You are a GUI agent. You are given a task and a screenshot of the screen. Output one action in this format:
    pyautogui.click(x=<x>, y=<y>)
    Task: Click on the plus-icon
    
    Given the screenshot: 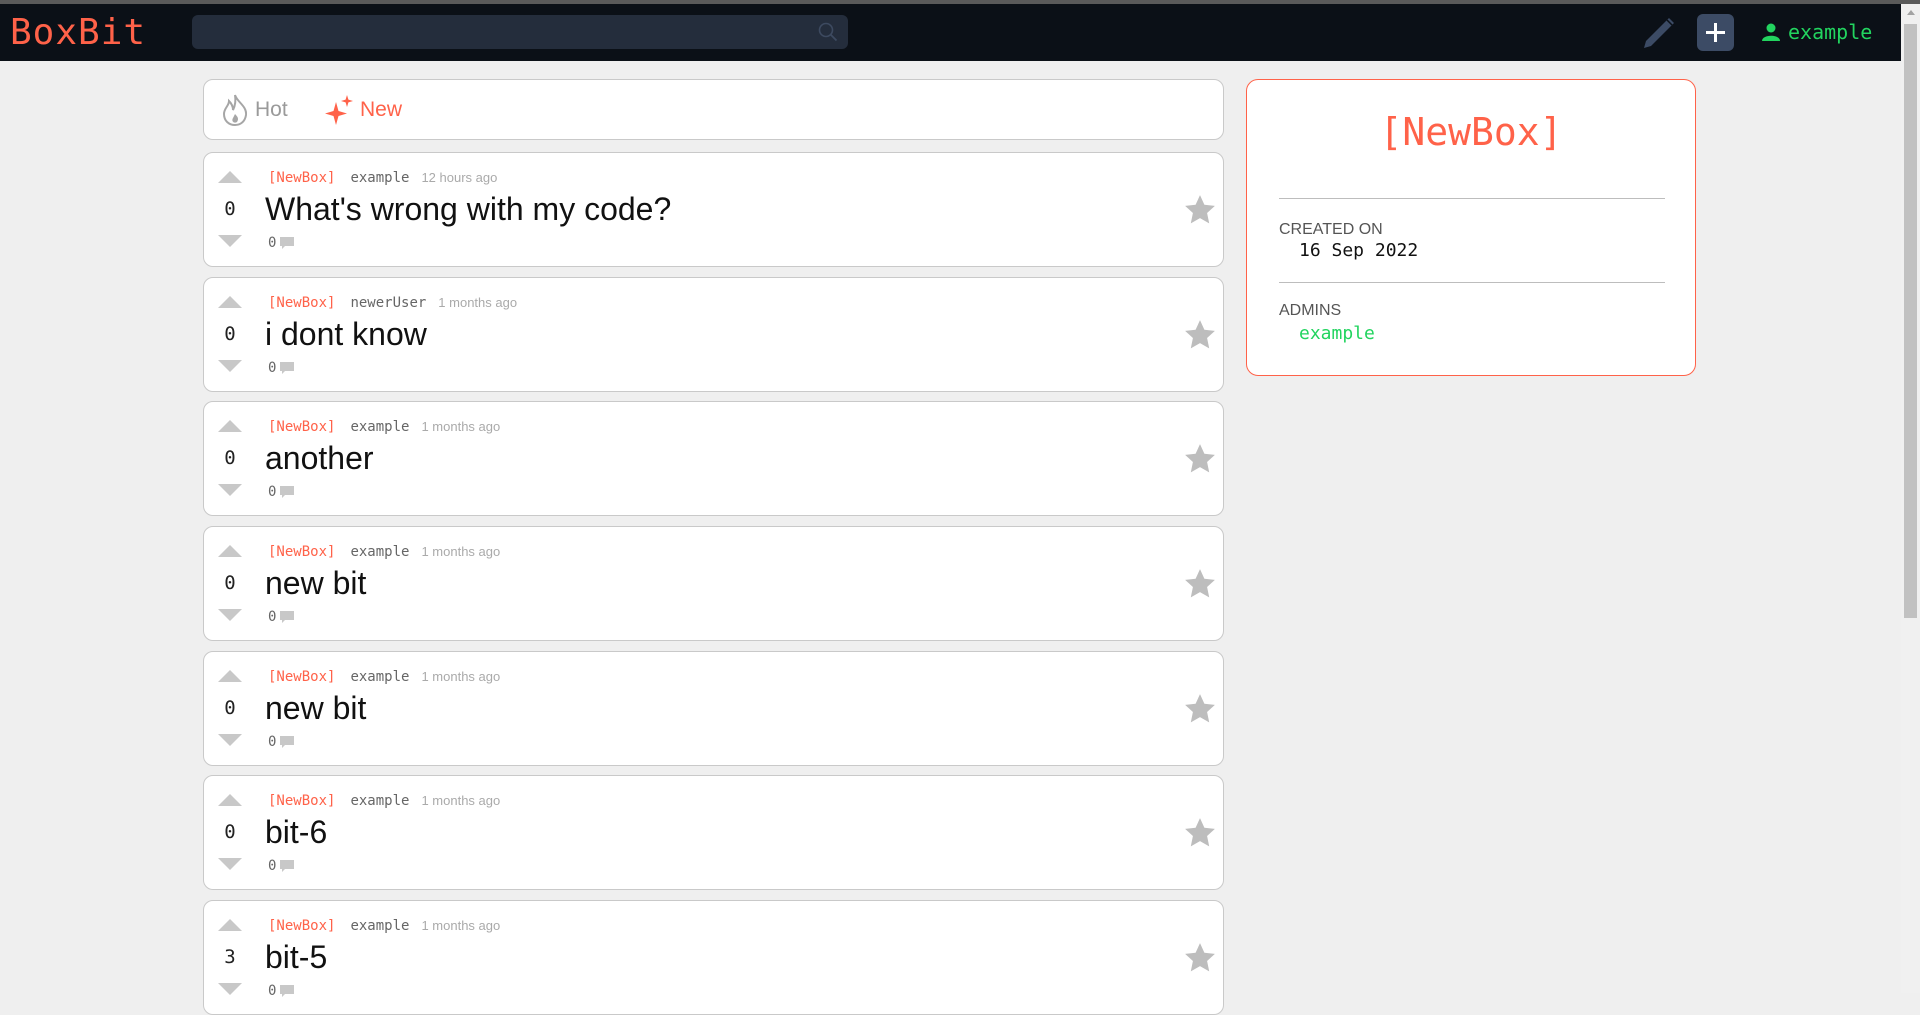 What is the action you would take?
    pyautogui.click(x=1715, y=32)
    